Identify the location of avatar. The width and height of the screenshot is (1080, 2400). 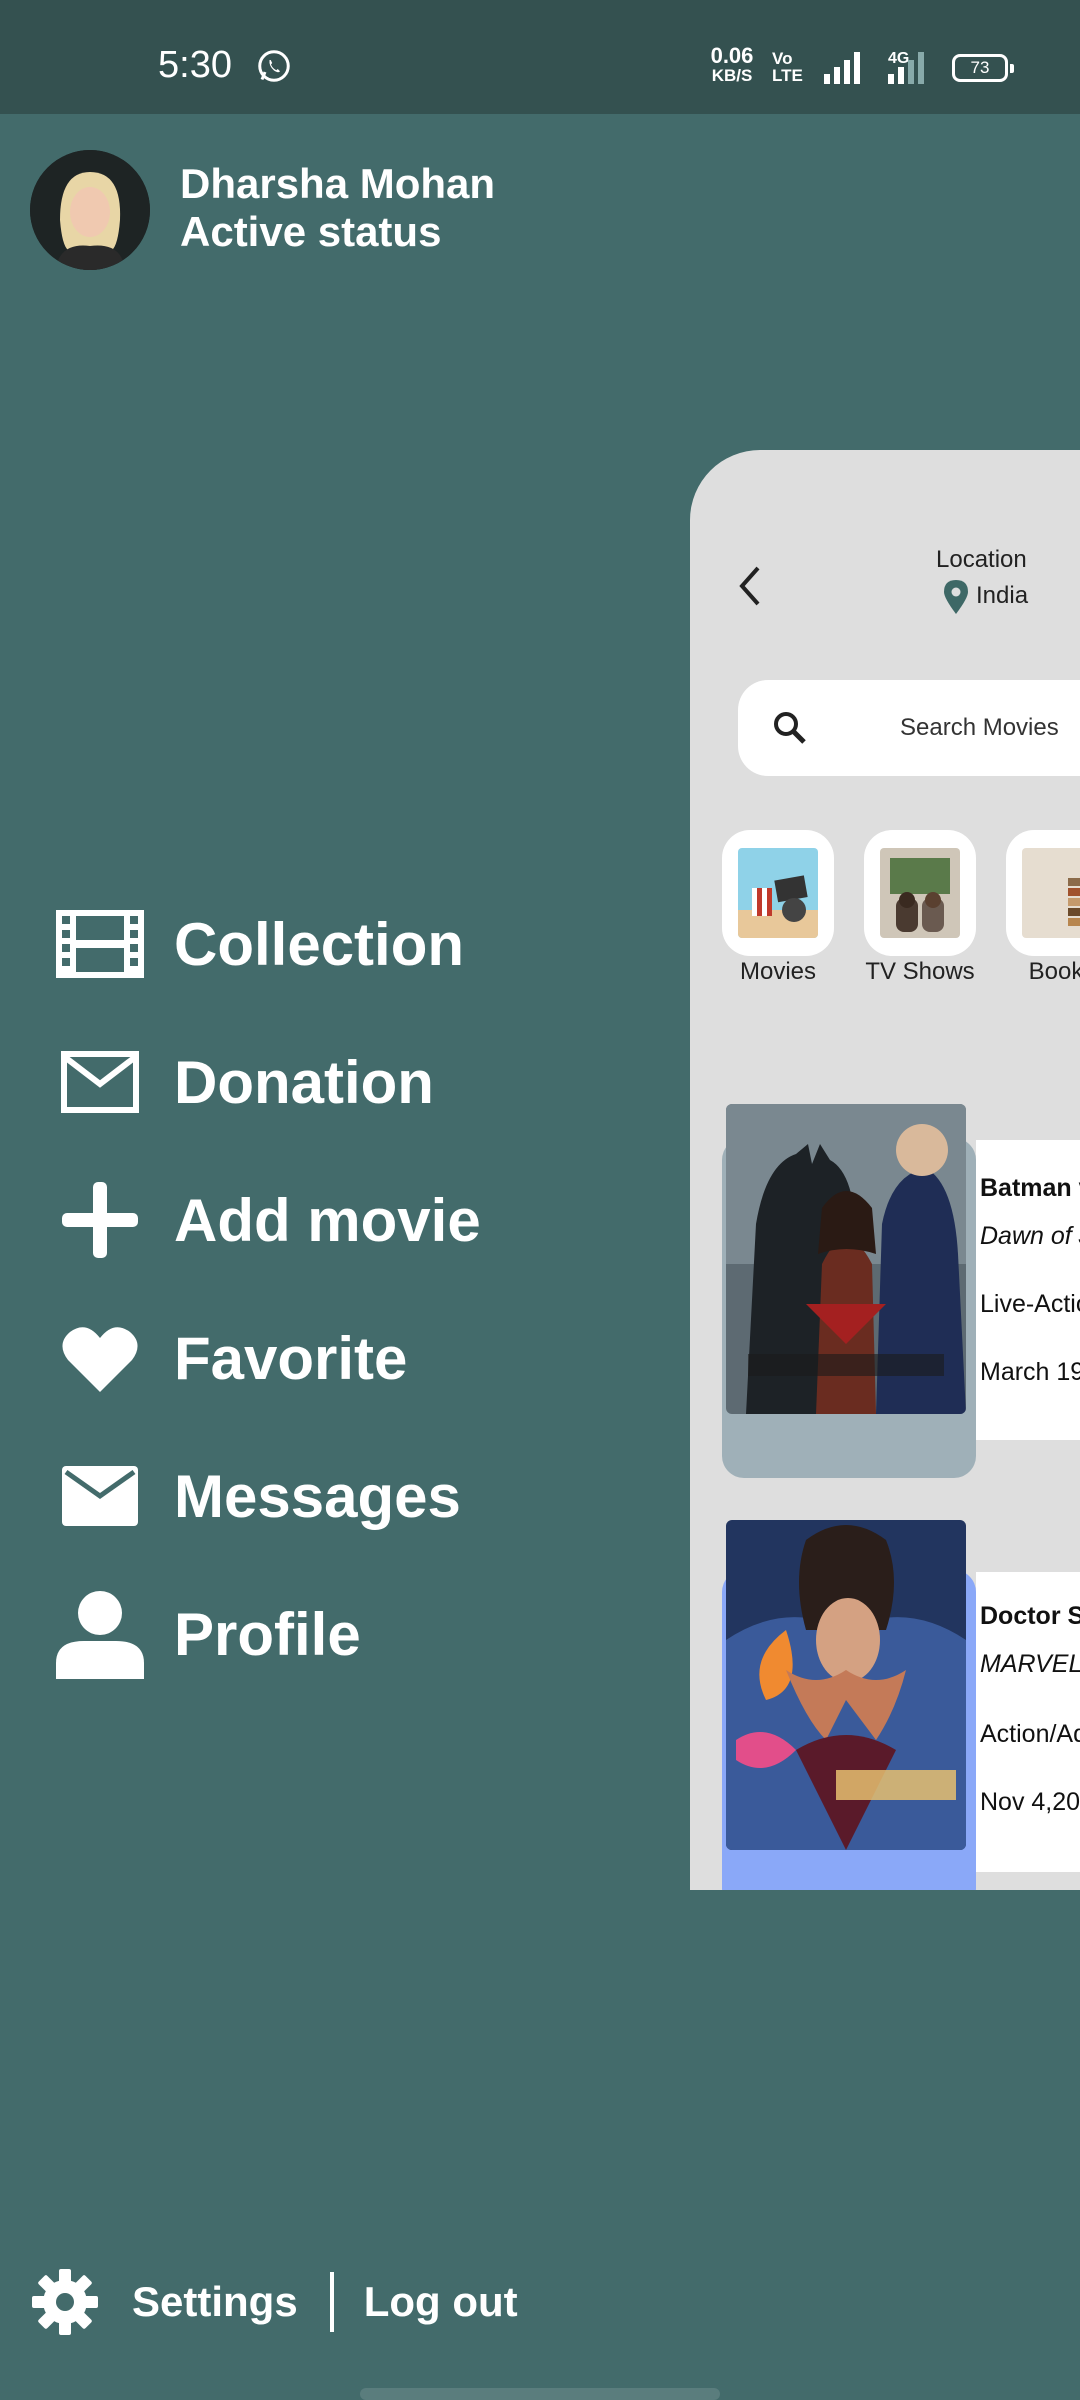
(90, 210).